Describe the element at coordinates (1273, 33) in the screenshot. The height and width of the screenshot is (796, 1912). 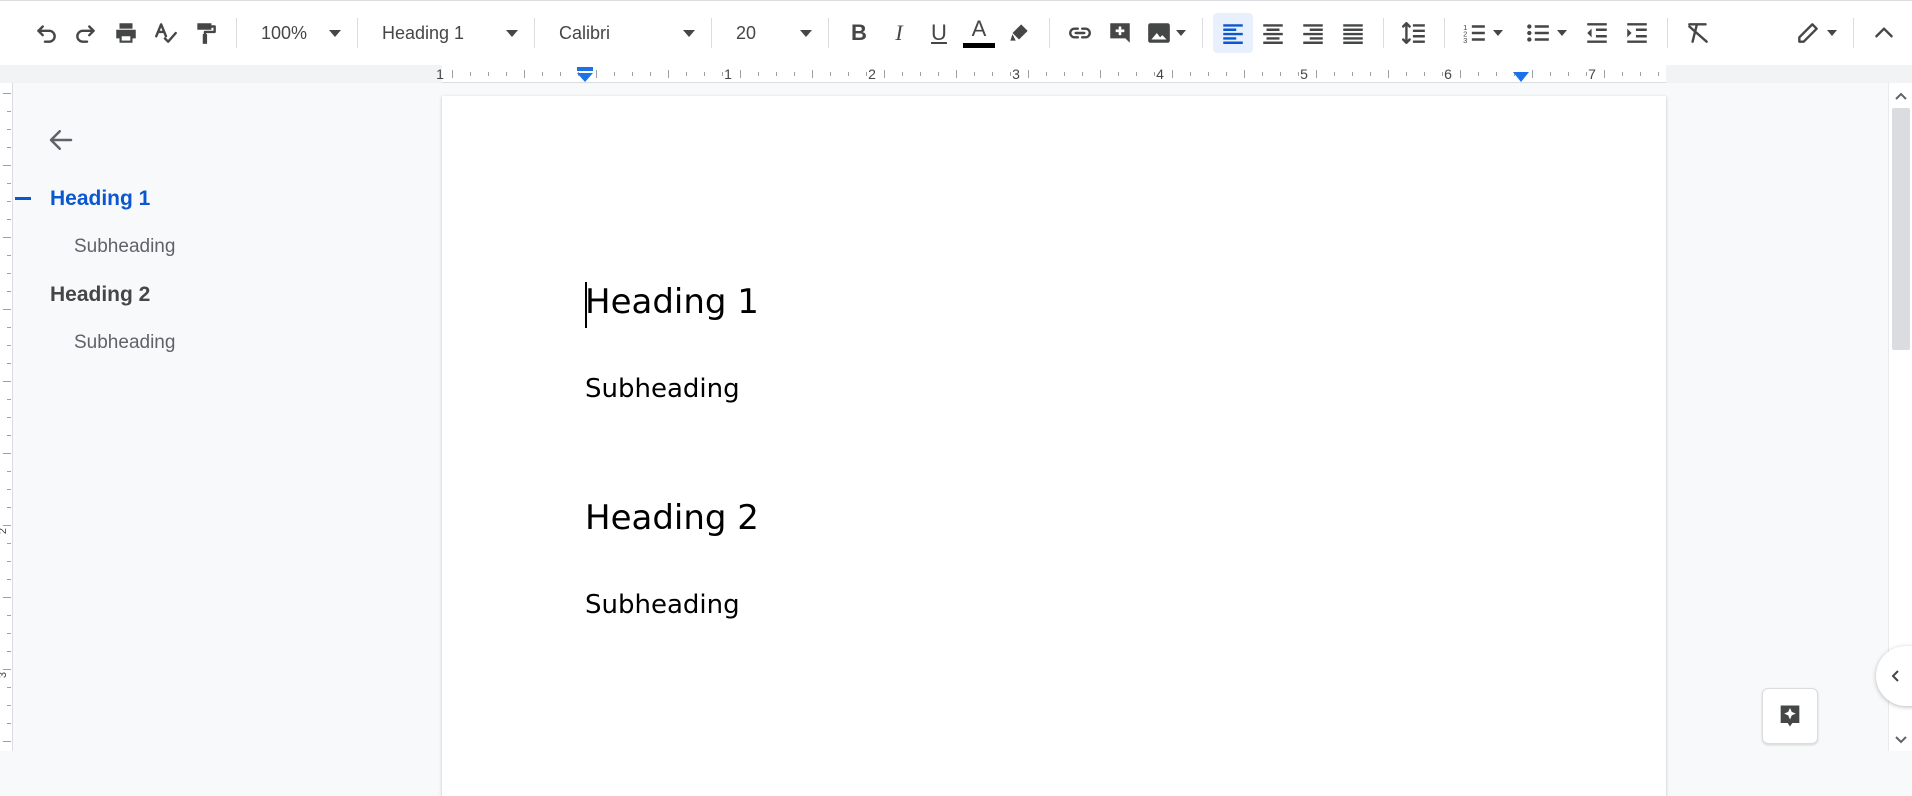
I see `align-center-button` at that location.